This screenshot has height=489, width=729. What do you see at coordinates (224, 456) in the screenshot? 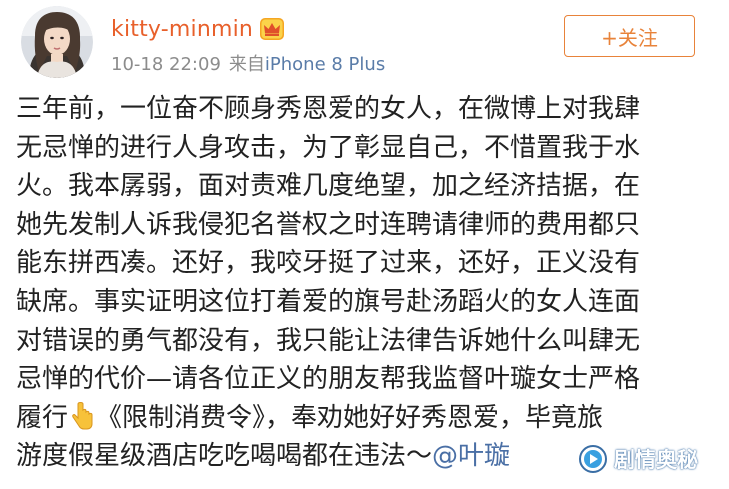
I see `content-text: 游度假星级酒店吃吃喝喝都在违法～` at bounding box center [224, 456].